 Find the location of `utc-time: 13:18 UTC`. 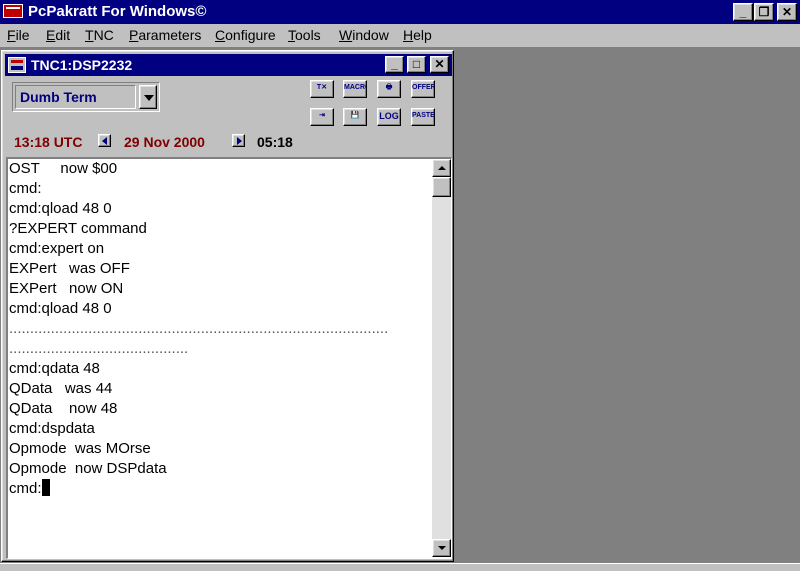

utc-time: 13:18 UTC is located at coordinates (48, 142).